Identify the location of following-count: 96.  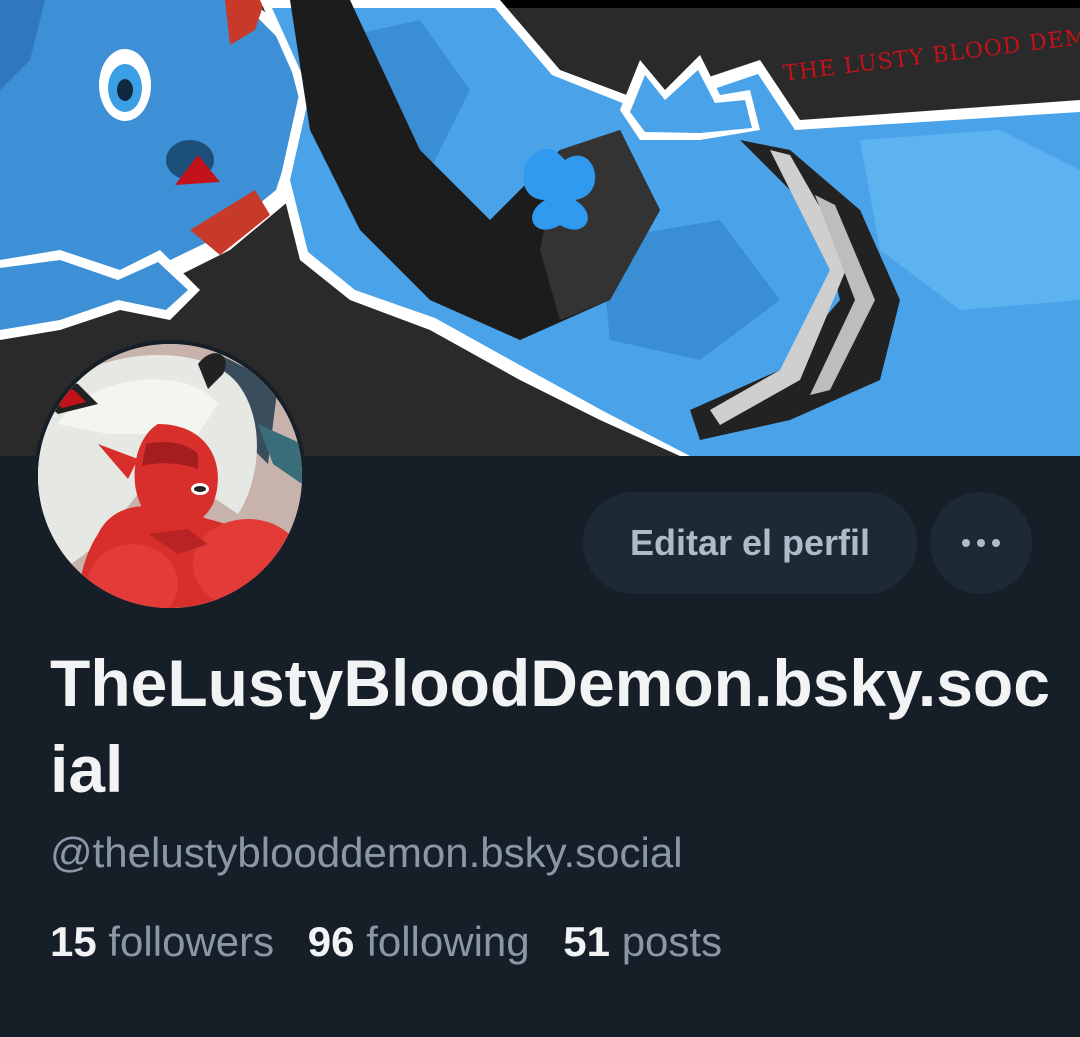
(331, 941).